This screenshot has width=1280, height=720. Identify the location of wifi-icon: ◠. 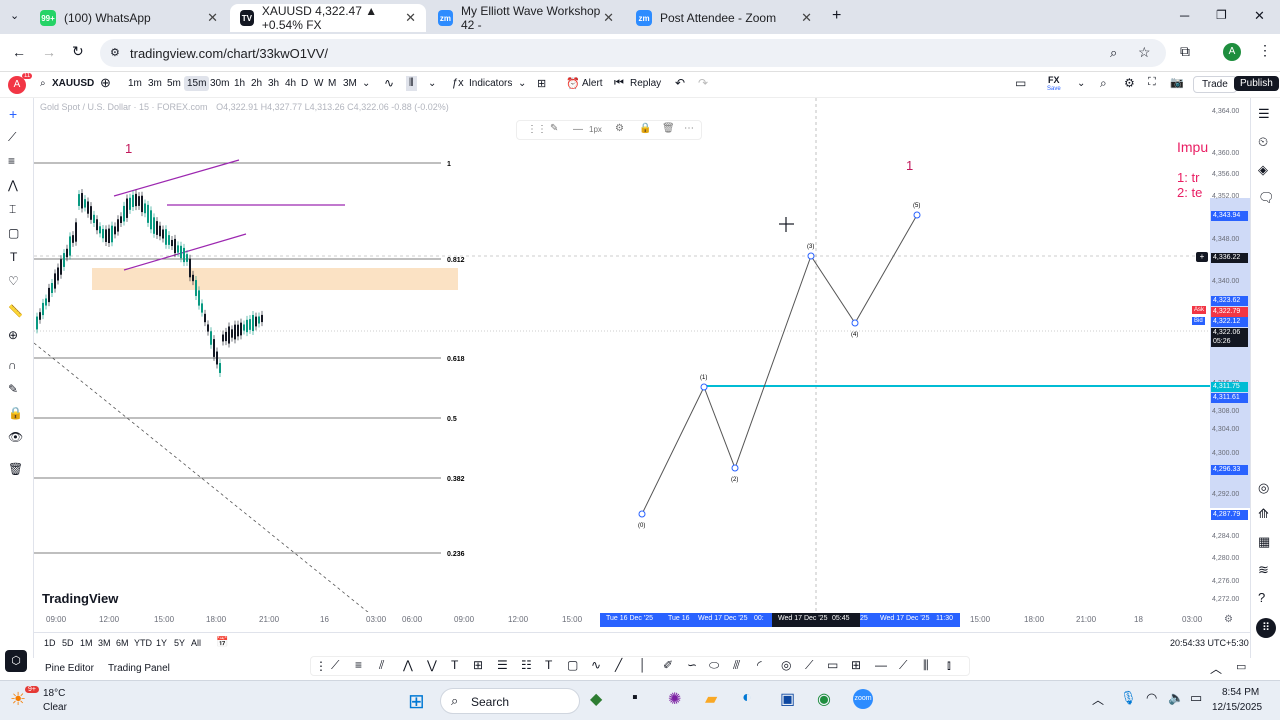
(1151, 698).